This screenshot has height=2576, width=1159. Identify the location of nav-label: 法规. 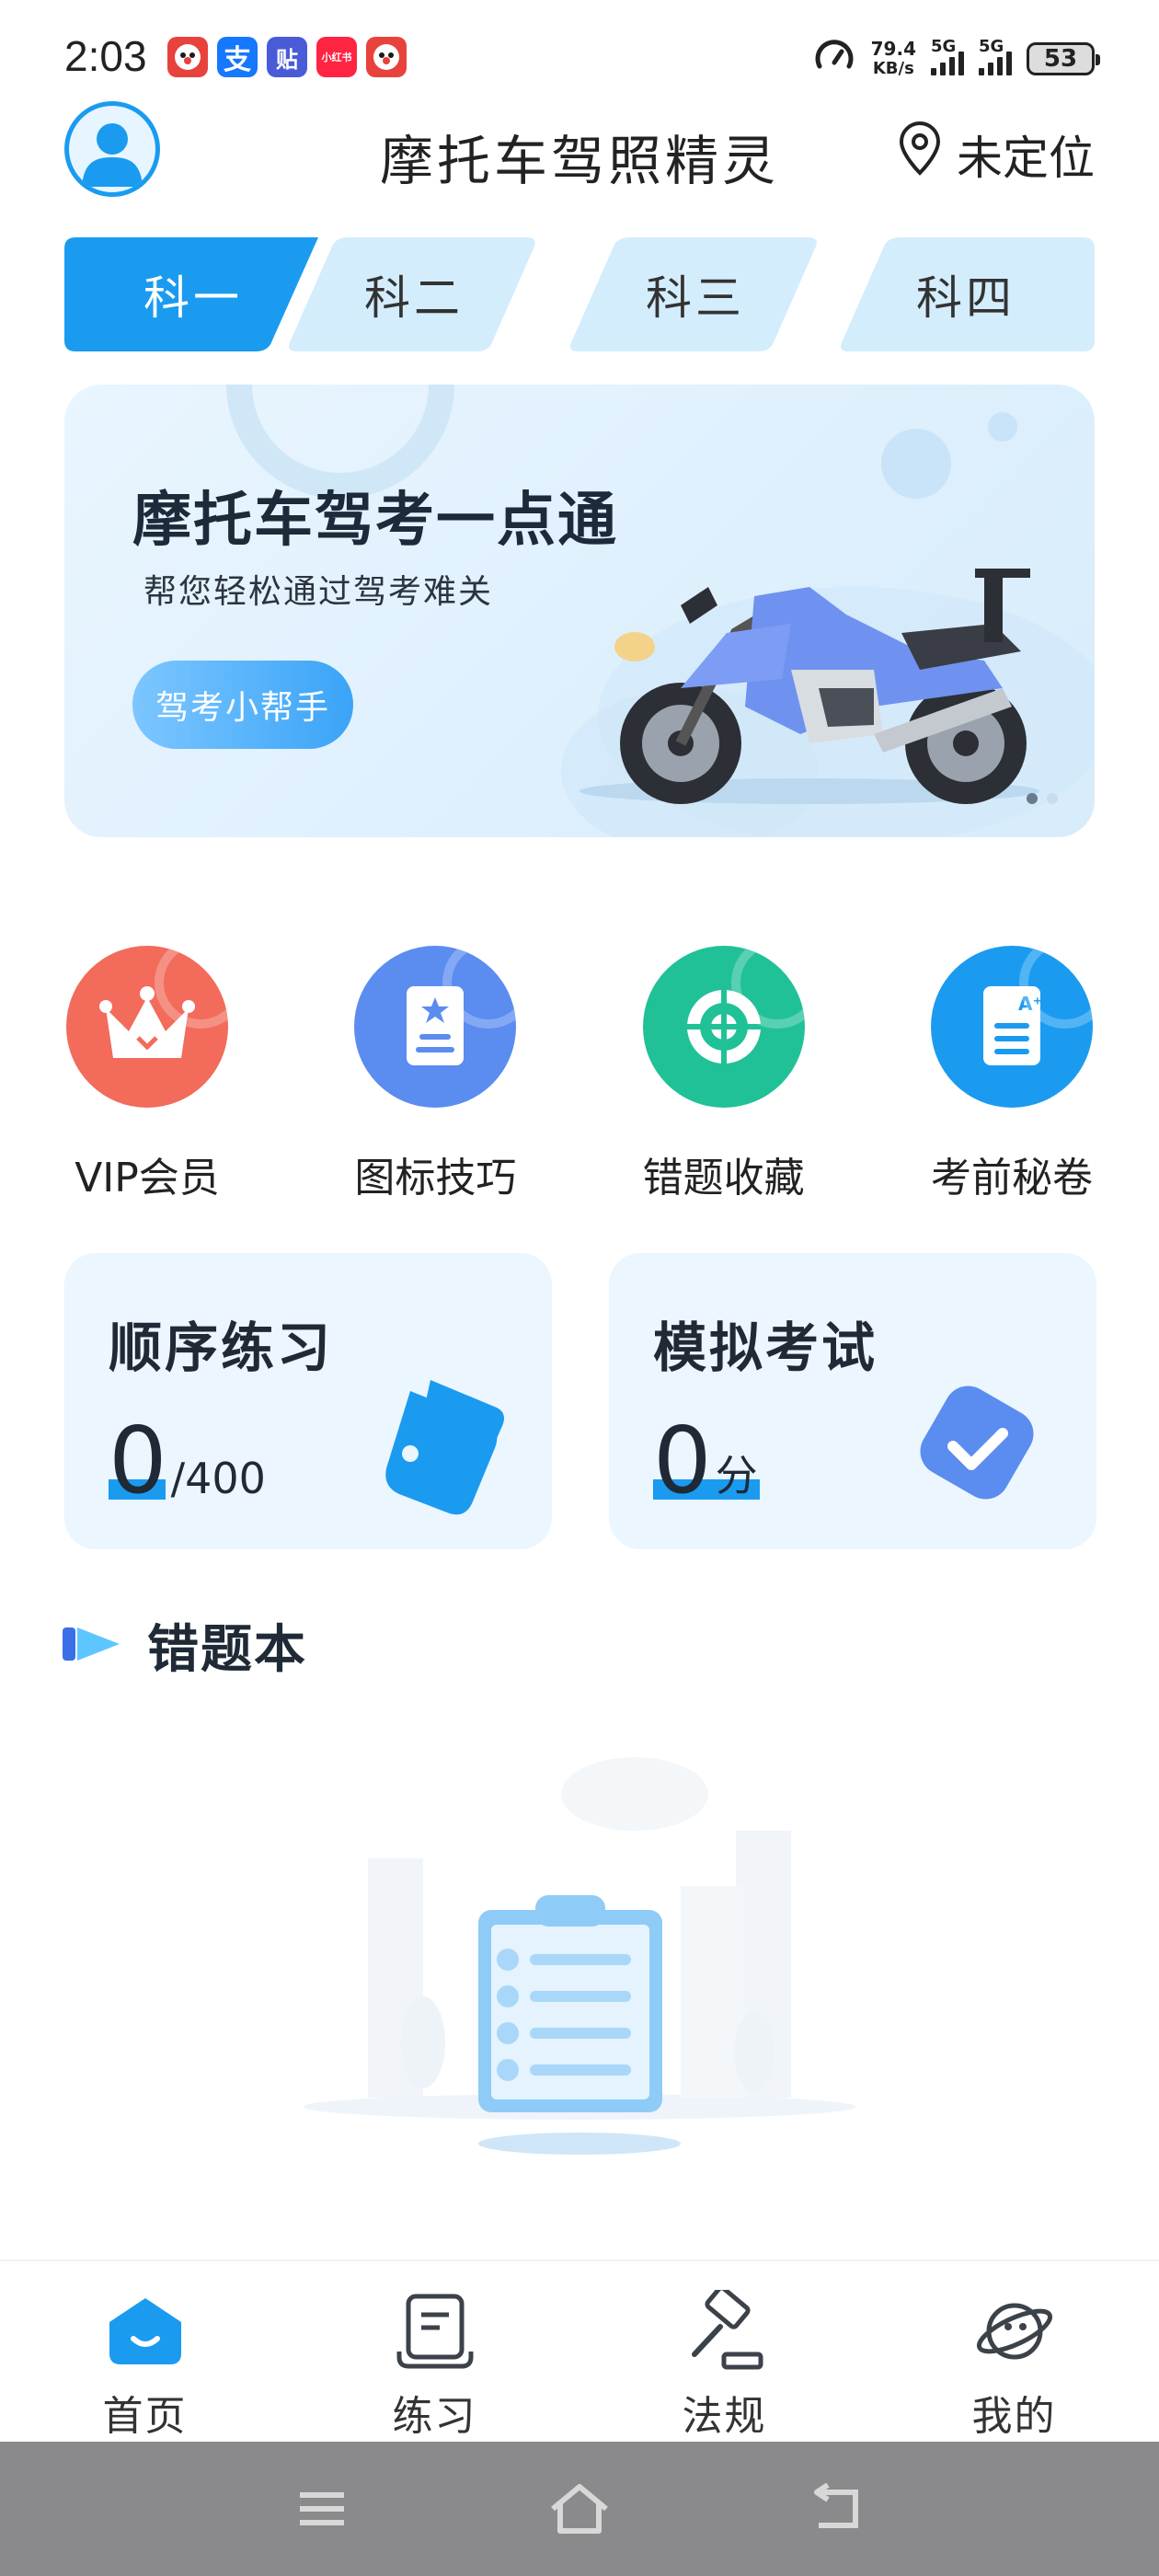
(724, 2416).